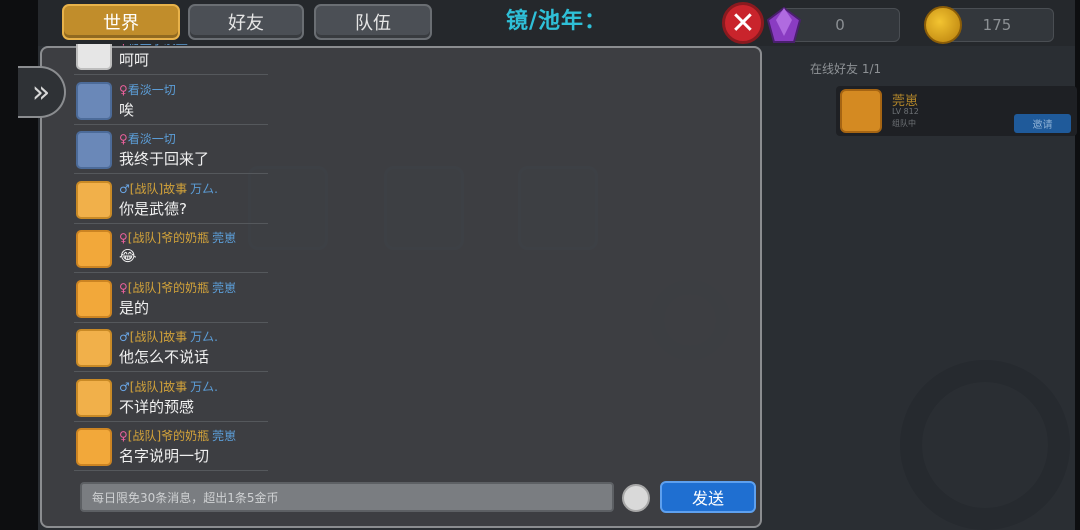  What do you see at coordinates (1042, 123) in the screenshot?
I see `invite-button: 邀请` at bounding box center [1042, 123].